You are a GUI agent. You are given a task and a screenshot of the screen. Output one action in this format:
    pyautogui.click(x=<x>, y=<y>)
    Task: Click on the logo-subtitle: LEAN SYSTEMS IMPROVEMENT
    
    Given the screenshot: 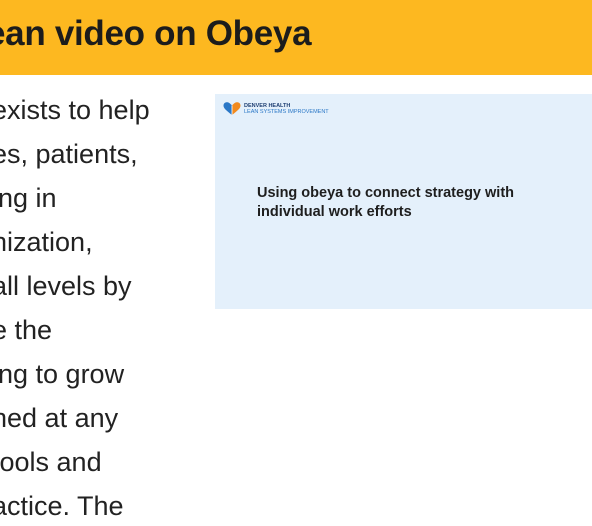 What is the action you would take?
    pyautogui.click(x=286, y=112)
    